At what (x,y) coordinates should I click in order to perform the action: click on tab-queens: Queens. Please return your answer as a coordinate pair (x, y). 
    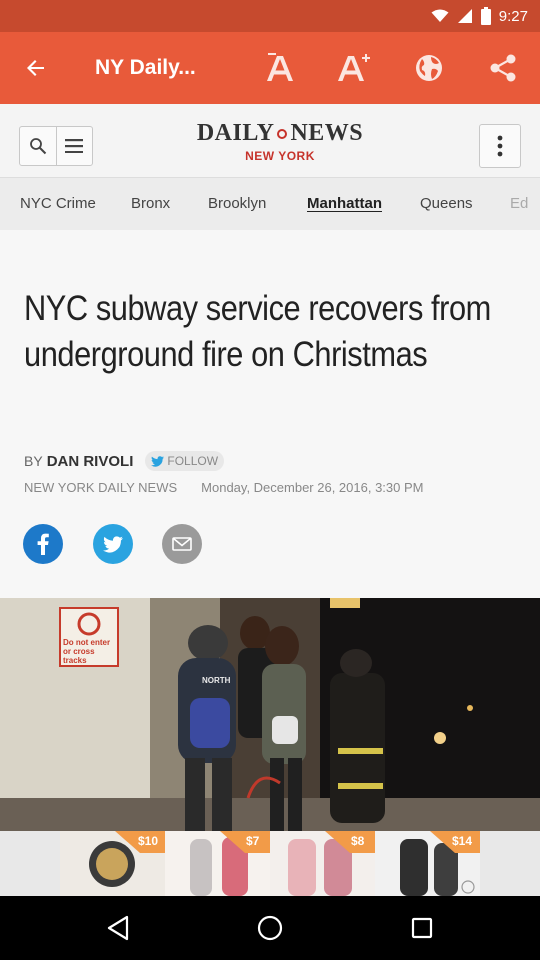
    Looking at the image, I should click on (446, 204).